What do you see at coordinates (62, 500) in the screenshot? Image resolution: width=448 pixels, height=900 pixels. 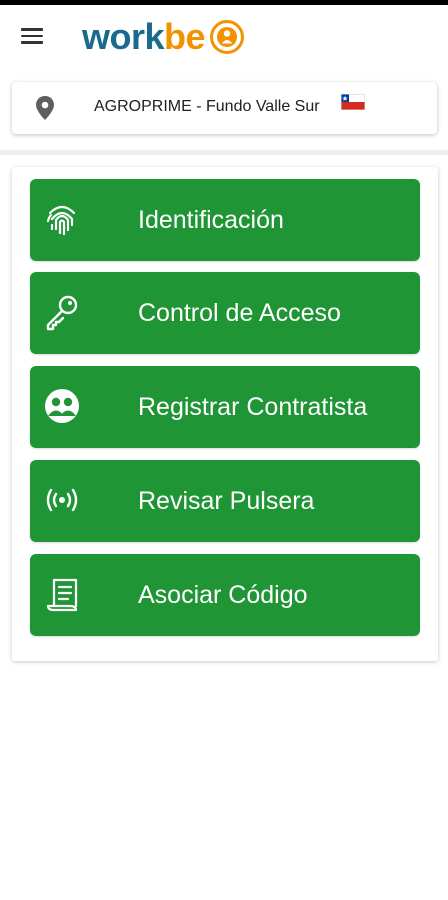 I see `wireless-signal-icon` at bounding box center [62, 500].